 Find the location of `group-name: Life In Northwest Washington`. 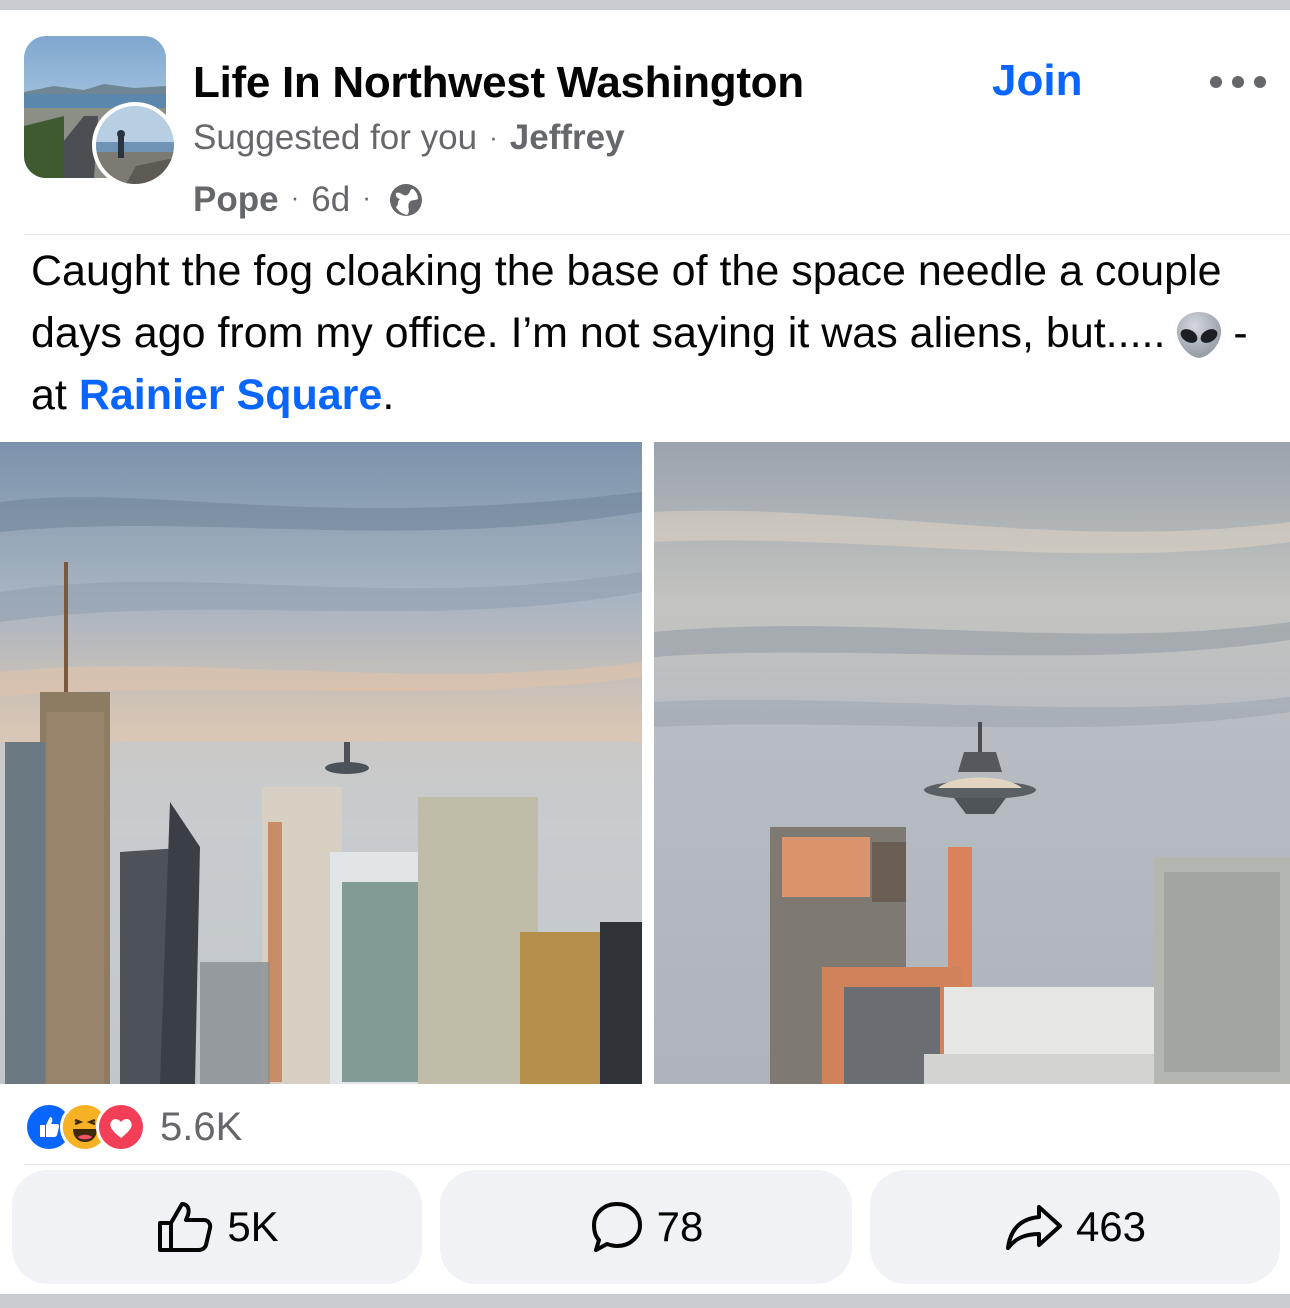

group-name: Life In Northwest Washington is located at coordinates (498, 83).